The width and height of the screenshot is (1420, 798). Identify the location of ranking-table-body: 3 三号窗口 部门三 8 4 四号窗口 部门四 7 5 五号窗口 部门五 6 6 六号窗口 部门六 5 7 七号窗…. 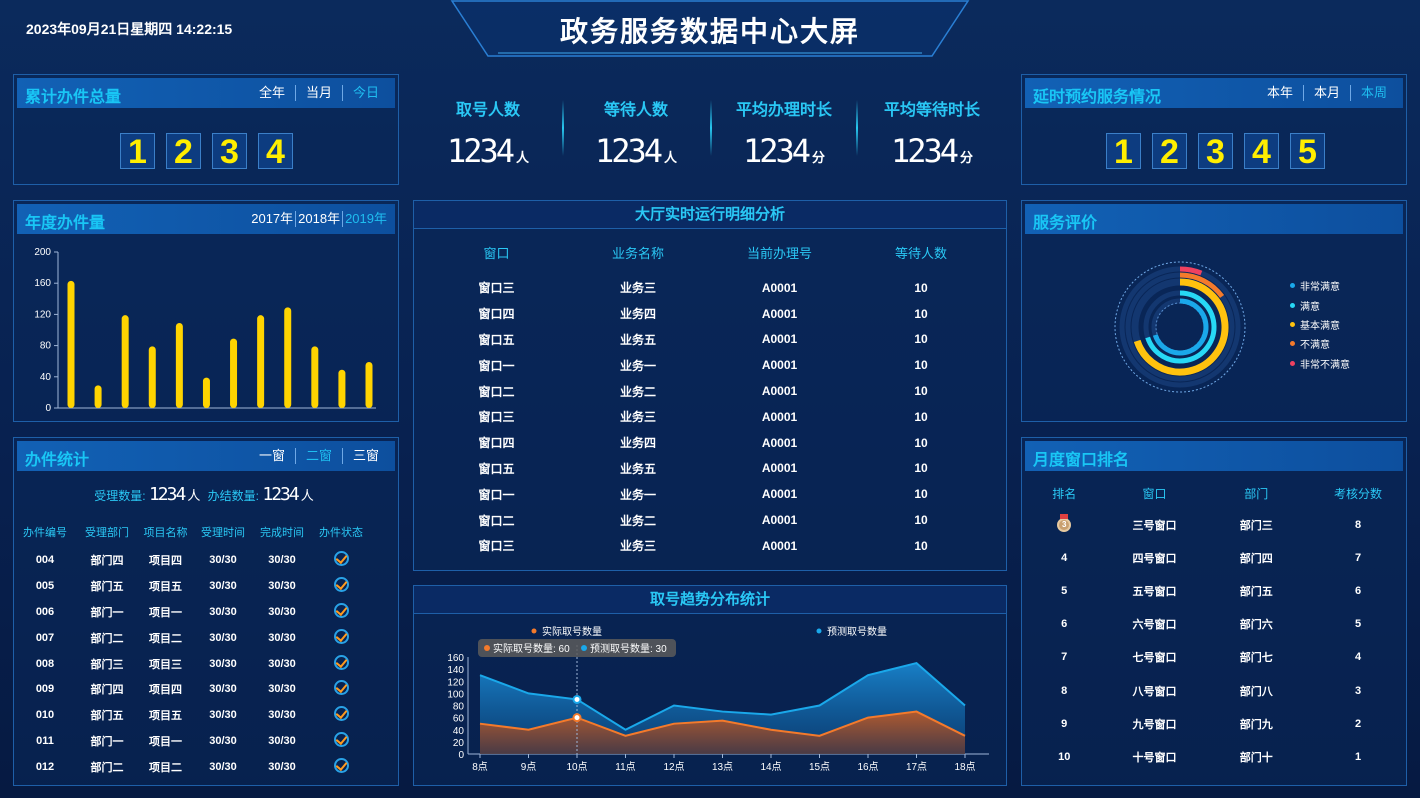
(1214, 641).